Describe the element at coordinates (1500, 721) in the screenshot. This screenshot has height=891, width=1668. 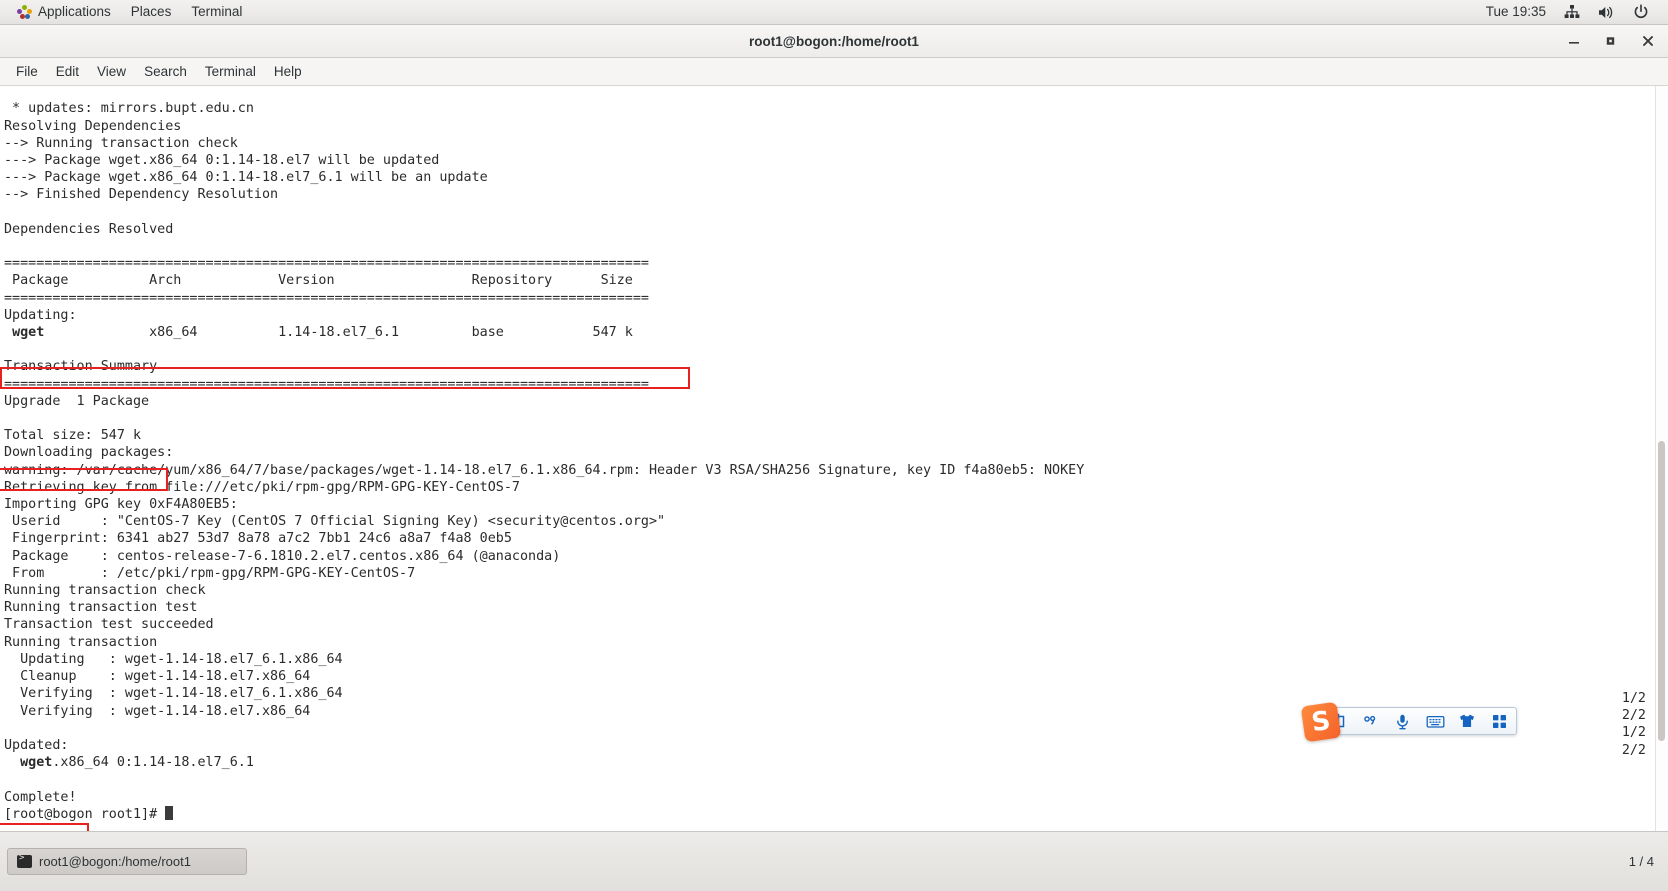
I see `toolbox-icon` at that location.